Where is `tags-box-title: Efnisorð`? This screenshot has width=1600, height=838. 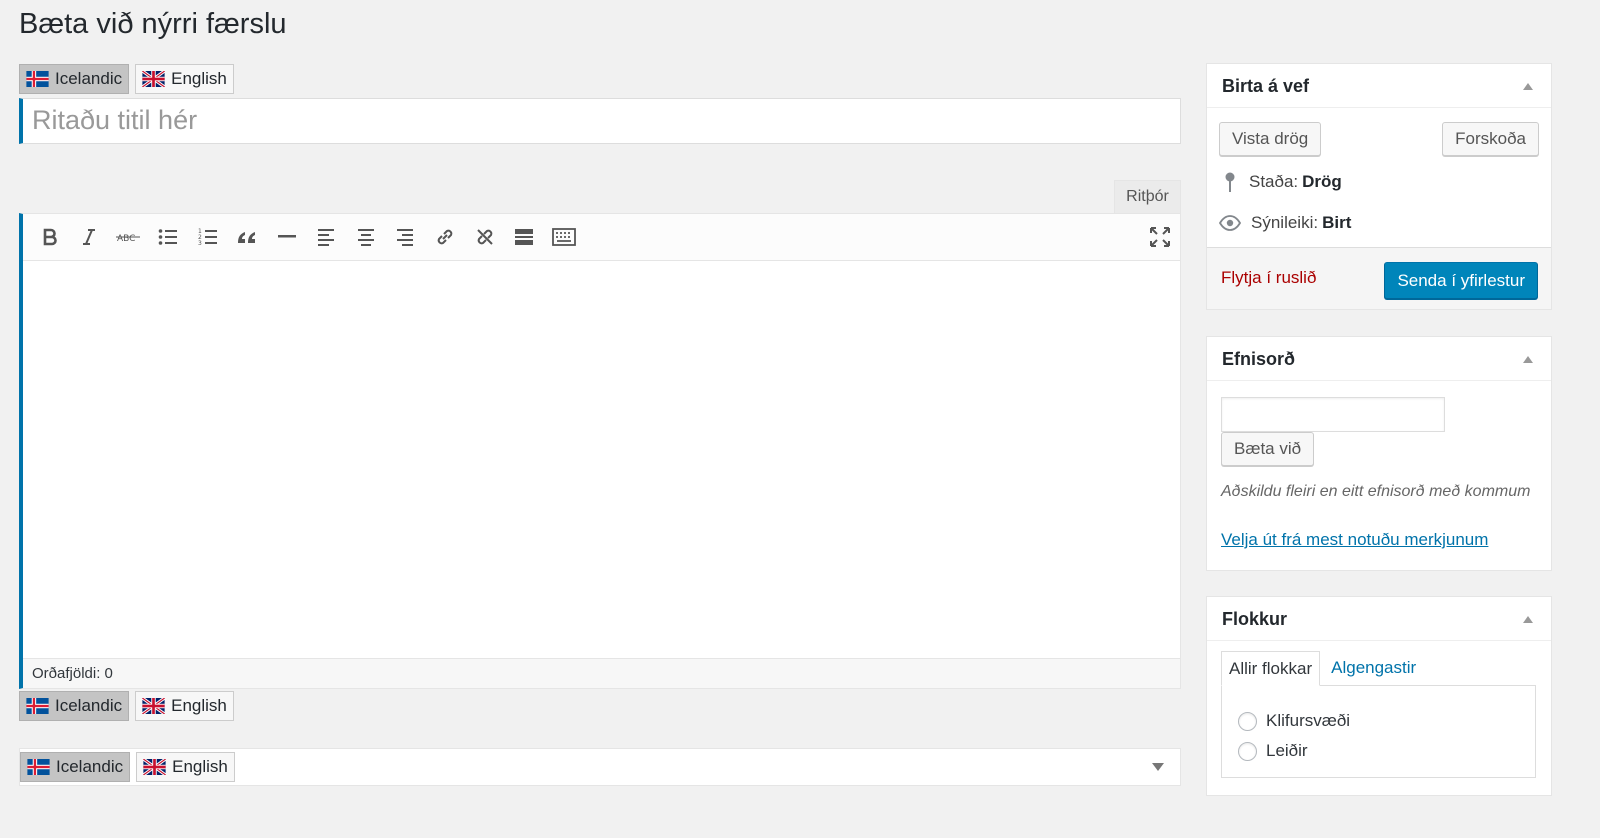
tags-box-title: Efnisorð is located at coordinates (1259, 359).